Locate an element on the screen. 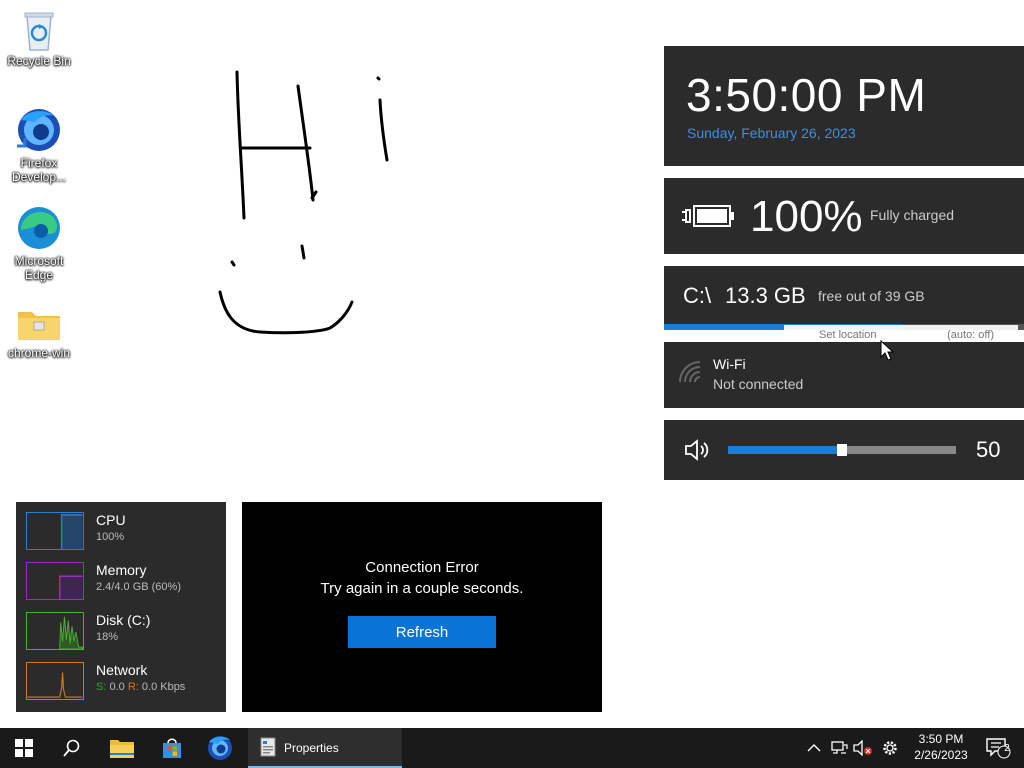 The width and height of the screenshot is (1024, 768). desktop-icon-label: chrome-win is located at coordinates (38, 353).